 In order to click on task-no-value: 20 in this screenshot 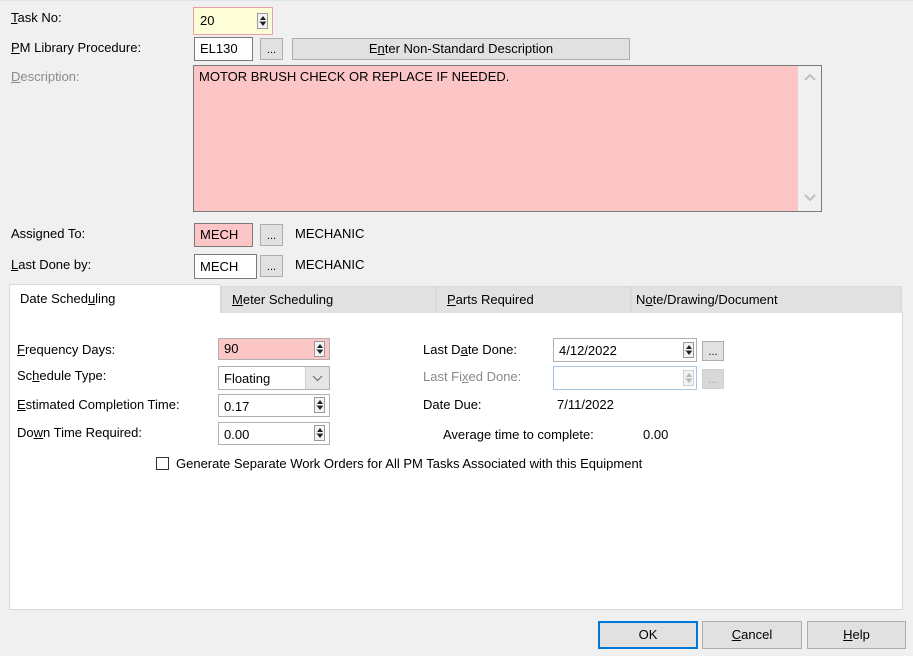, I will do `click(207, 20)`.